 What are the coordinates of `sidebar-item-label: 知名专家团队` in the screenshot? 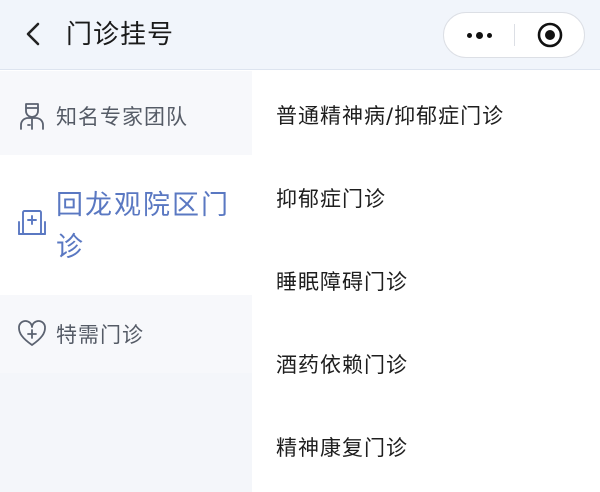 It's located at (122, 117).